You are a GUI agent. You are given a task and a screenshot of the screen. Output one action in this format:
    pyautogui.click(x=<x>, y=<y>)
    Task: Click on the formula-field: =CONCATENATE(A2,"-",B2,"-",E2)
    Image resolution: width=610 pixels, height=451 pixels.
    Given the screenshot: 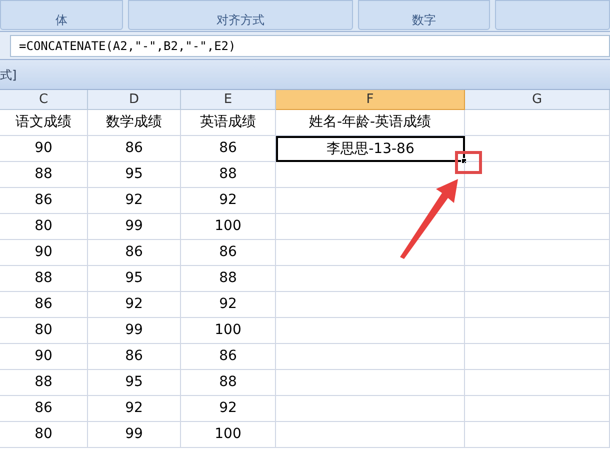 What is the action you would take?
    pyautogui.click(x=310, y=45)
    